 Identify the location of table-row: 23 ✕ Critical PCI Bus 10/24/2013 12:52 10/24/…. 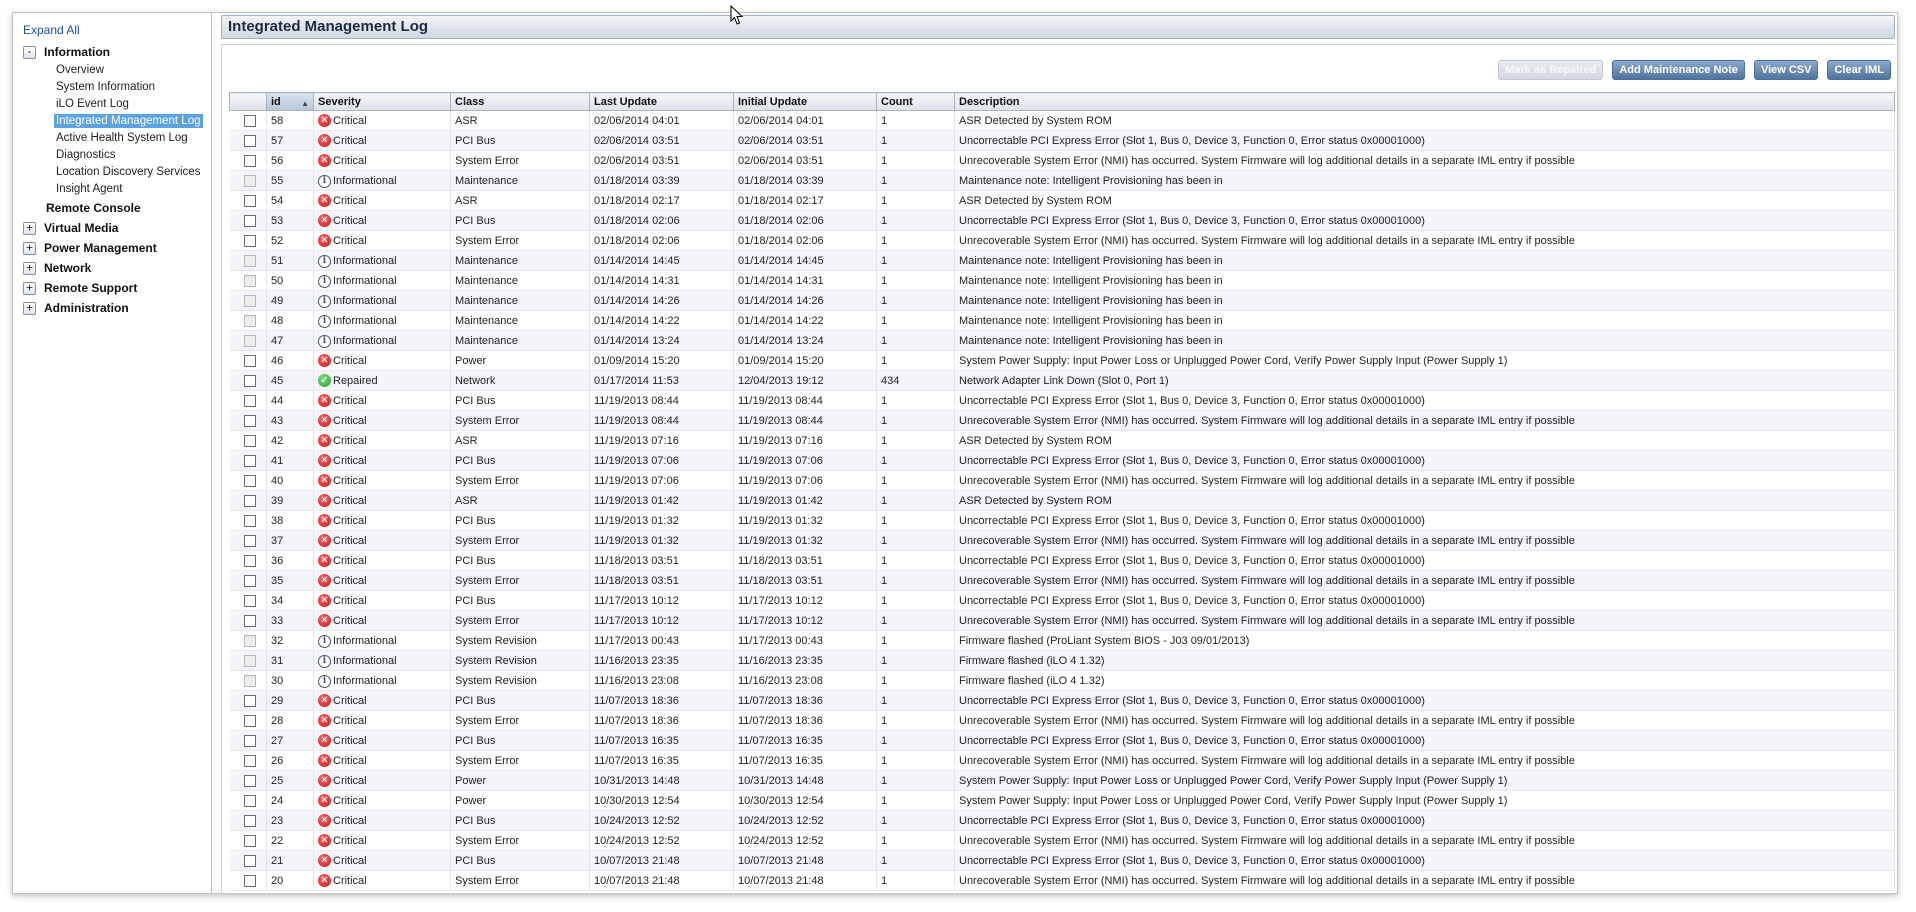
(1062, 820).